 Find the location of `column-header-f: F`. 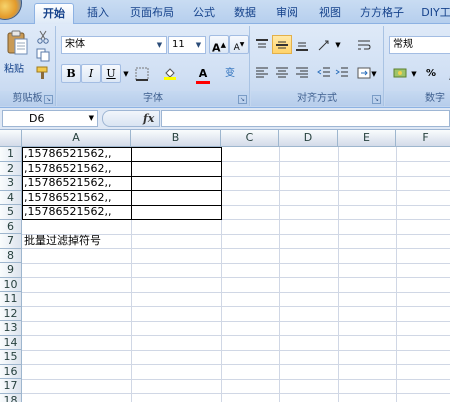

column-header-f: F is located at coordinates (423, 138).